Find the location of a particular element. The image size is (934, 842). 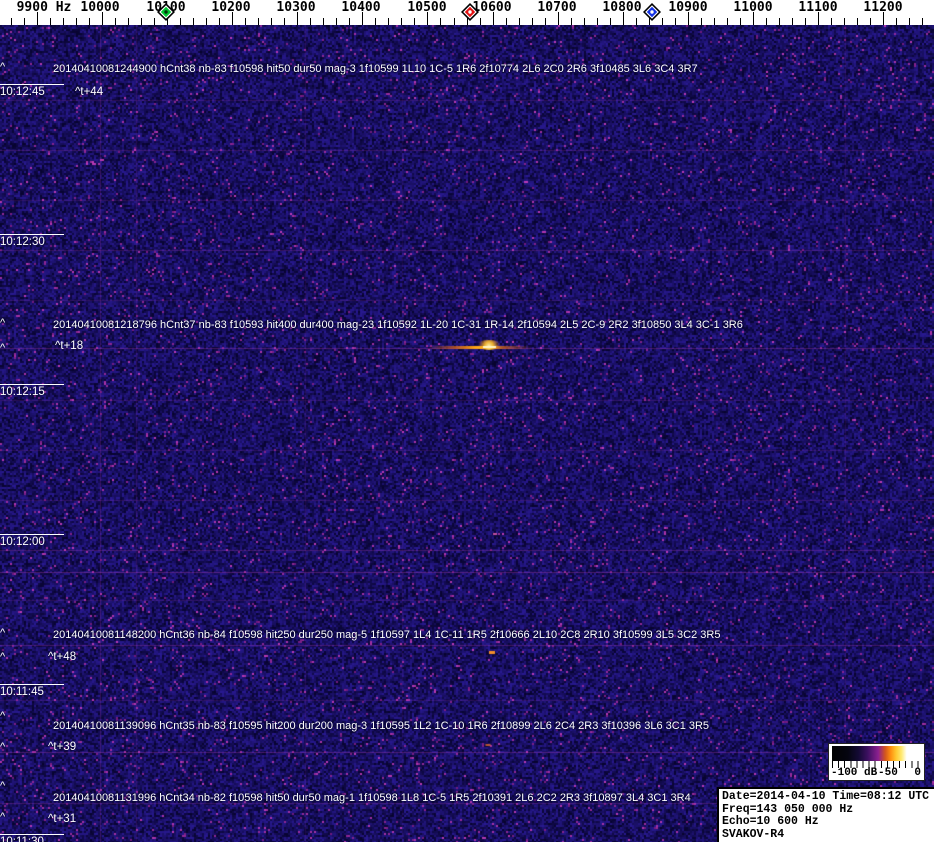

info-echo: Echo=10 600 Hz is located at coordinates (770, 821).